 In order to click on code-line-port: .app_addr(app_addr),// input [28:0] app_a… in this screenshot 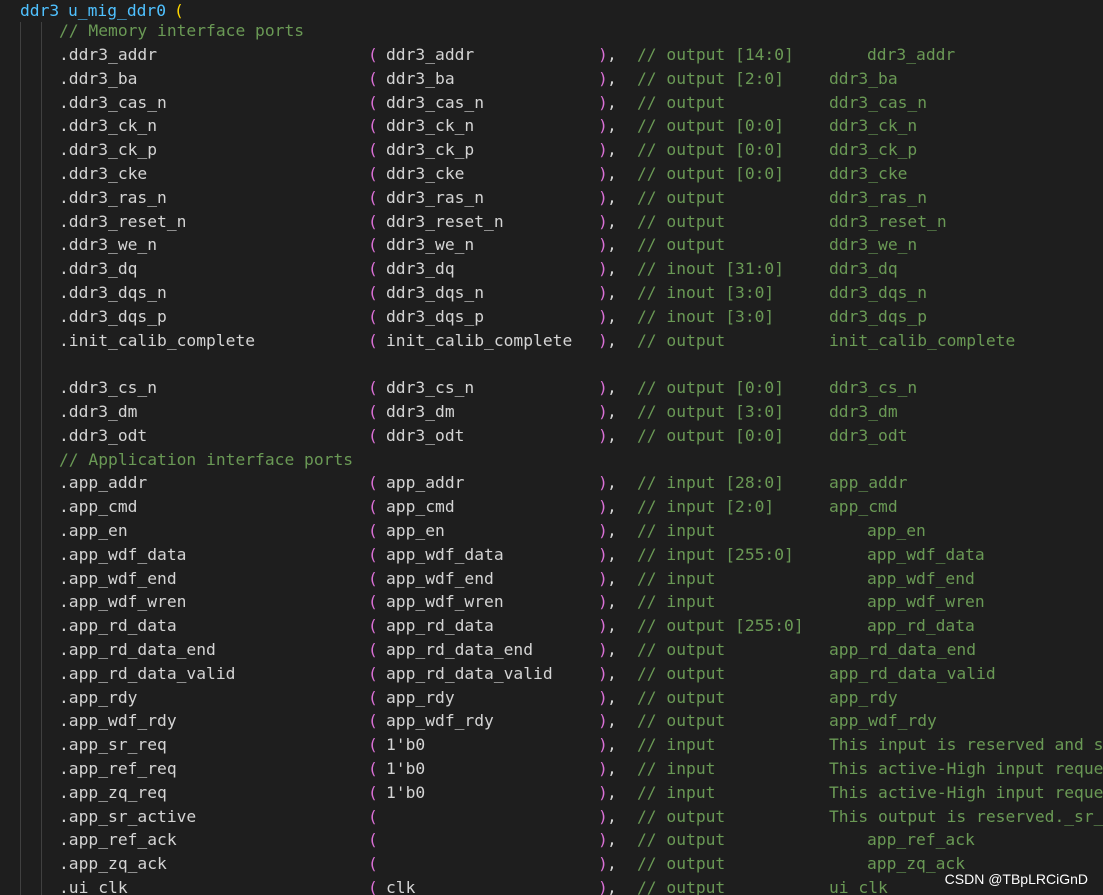, I will do `click(551, 483)`.